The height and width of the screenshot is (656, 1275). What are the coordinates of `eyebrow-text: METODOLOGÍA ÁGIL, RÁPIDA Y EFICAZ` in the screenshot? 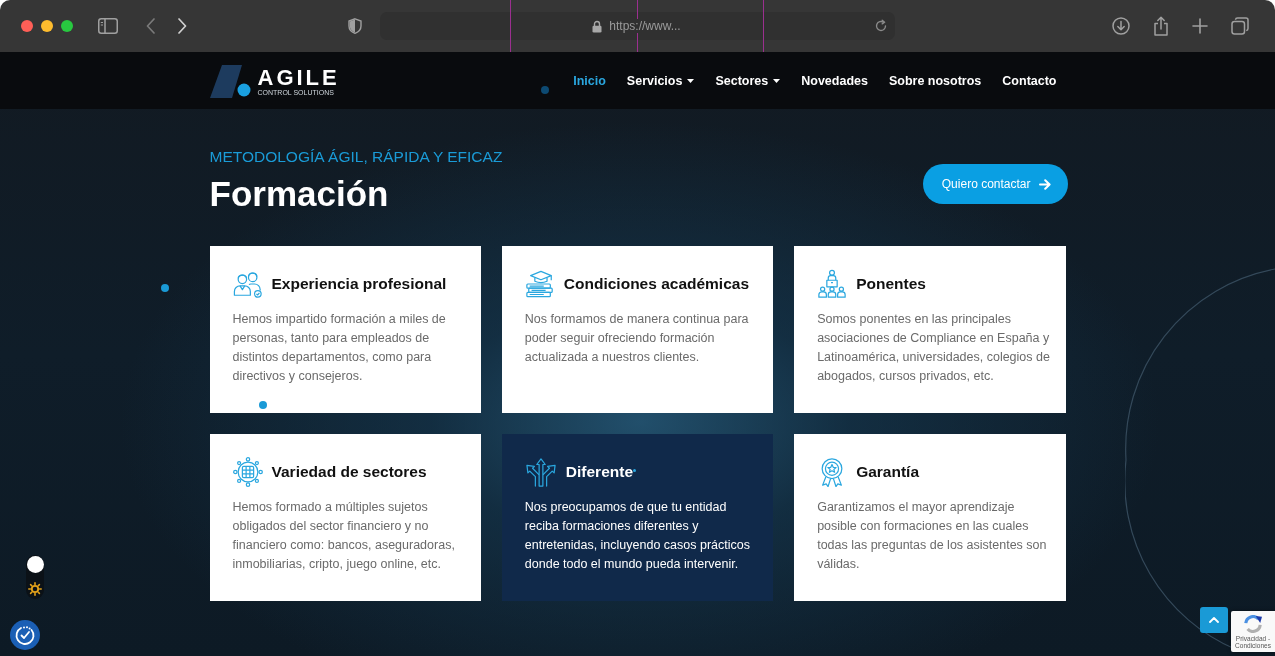 It's located at (356, 157).